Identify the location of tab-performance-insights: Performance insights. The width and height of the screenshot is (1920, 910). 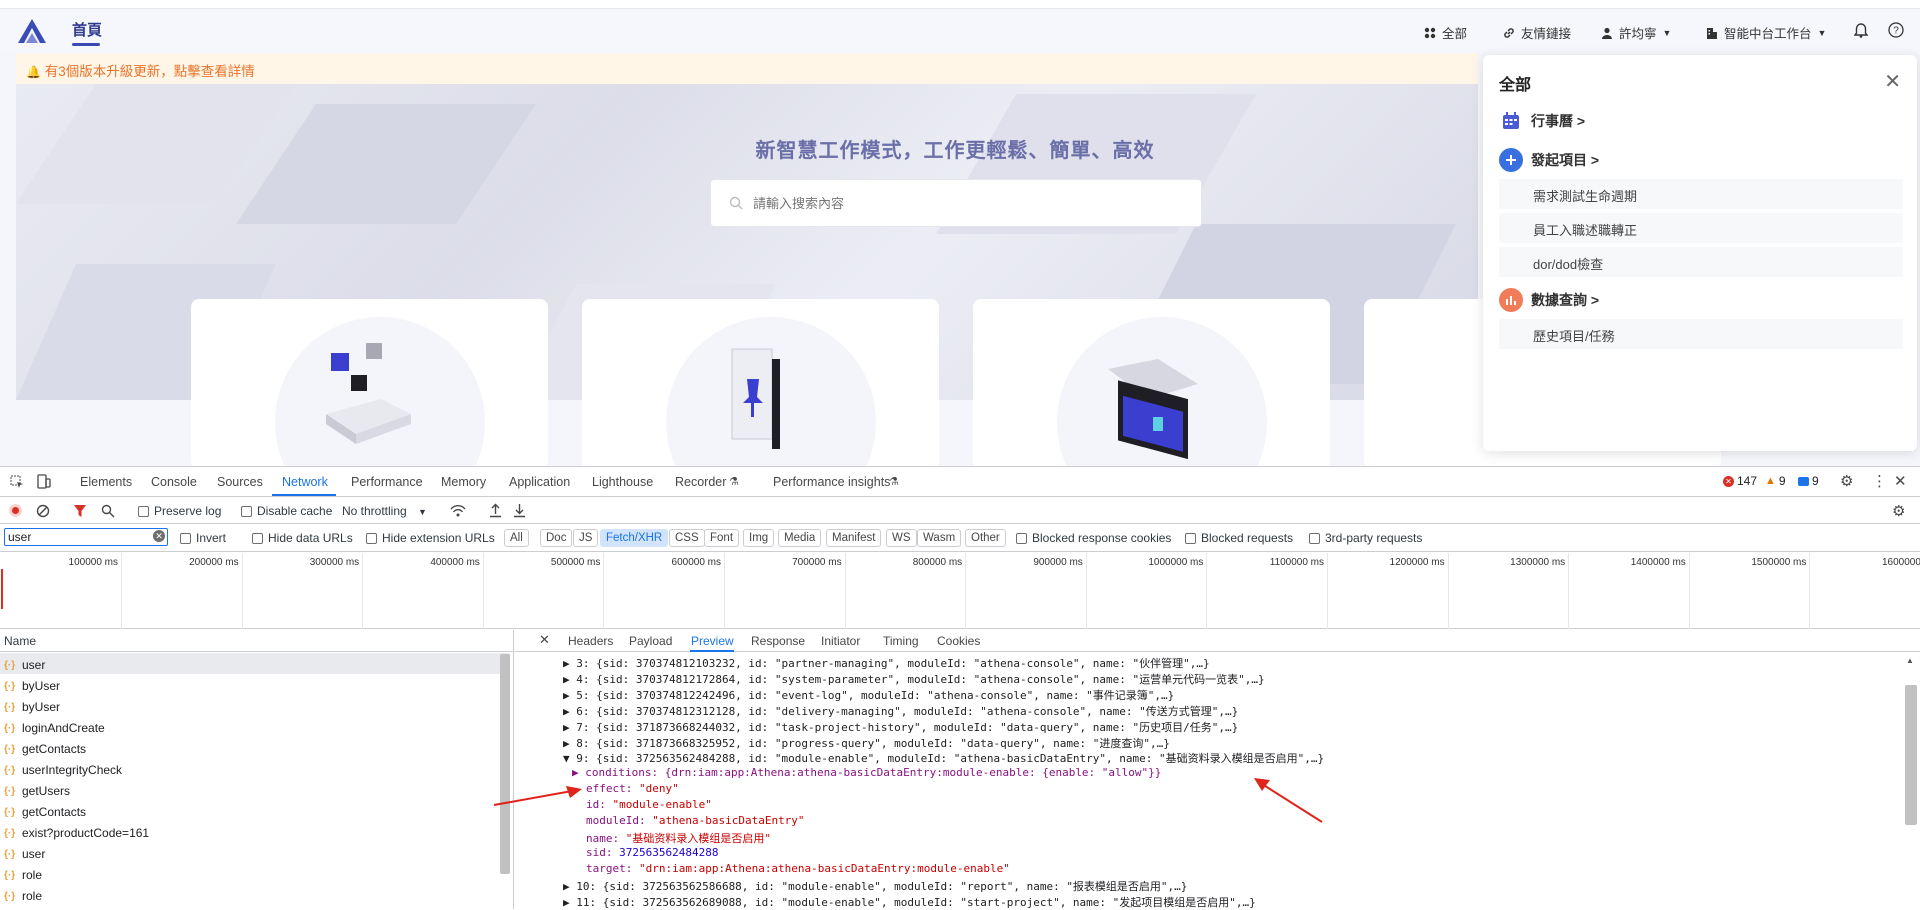
(831, 482).